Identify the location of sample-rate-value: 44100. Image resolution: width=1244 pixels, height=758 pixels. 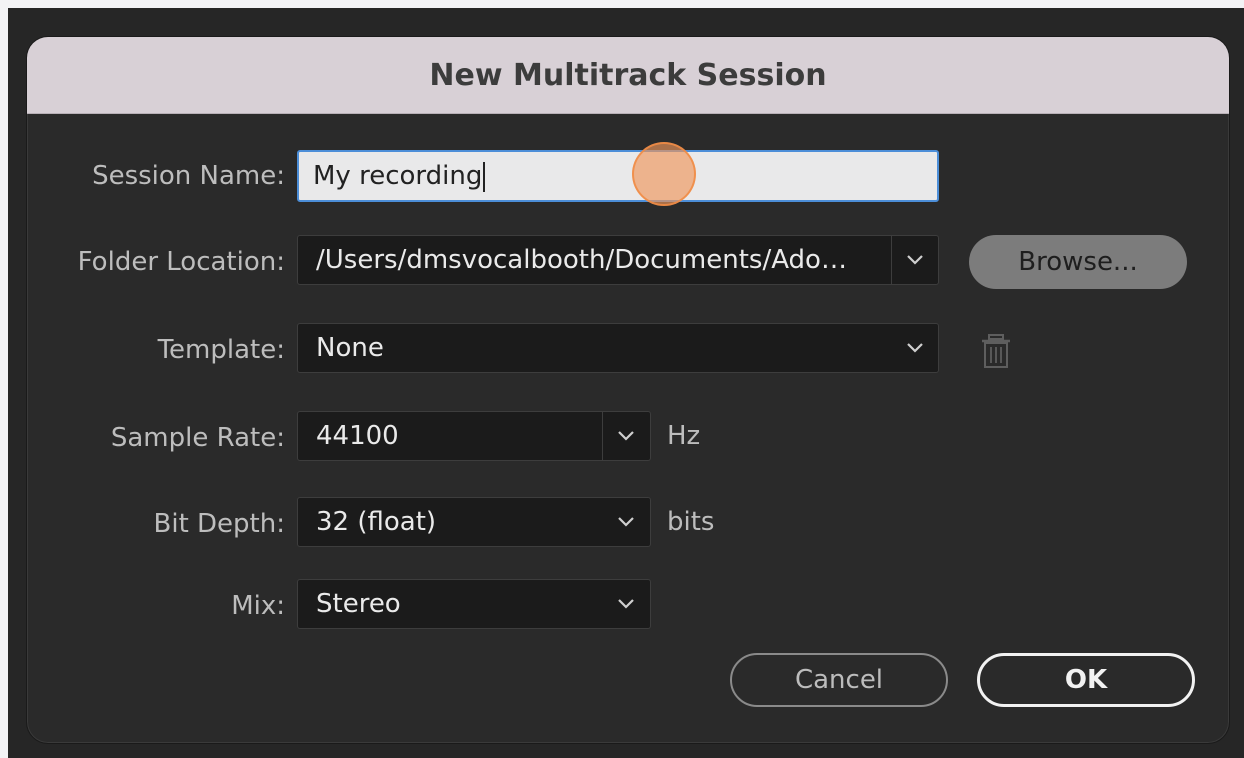
(357, 436).